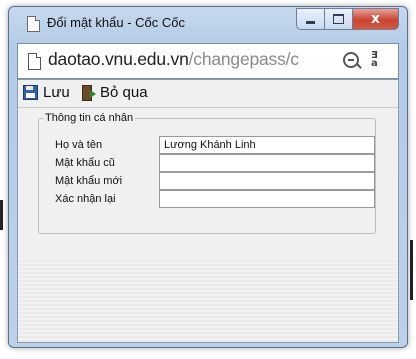 The height and width of the screenshot is (359, 416). What do you see at coordinates (267, 199) in the screenshot?
I see `confirm-password-field` at bounding box center [267, 199].